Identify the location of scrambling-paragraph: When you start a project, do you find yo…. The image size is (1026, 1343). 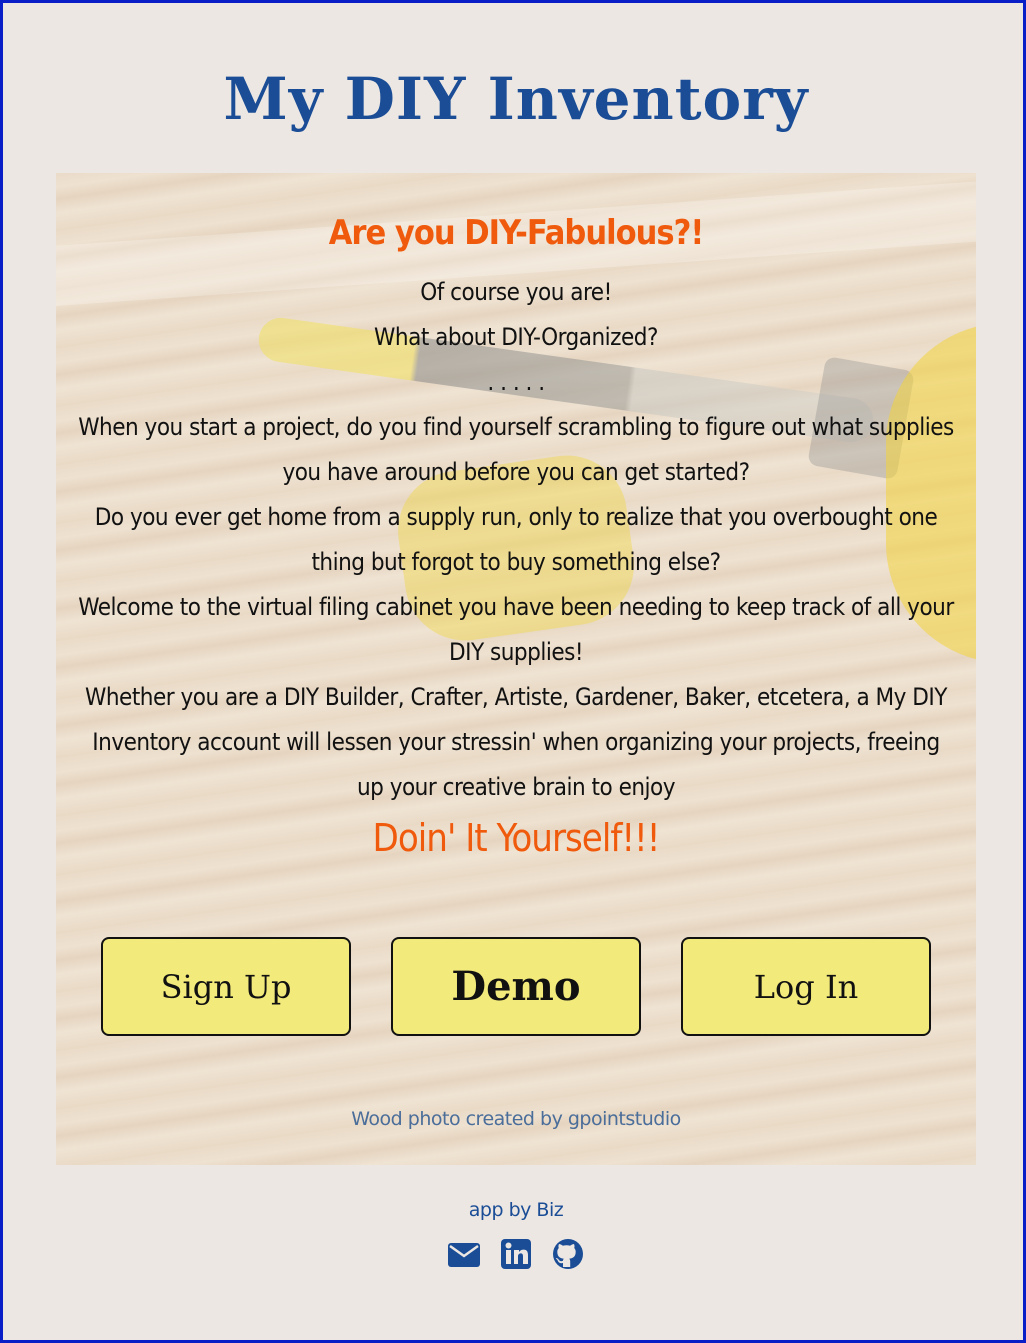
(516, 449).